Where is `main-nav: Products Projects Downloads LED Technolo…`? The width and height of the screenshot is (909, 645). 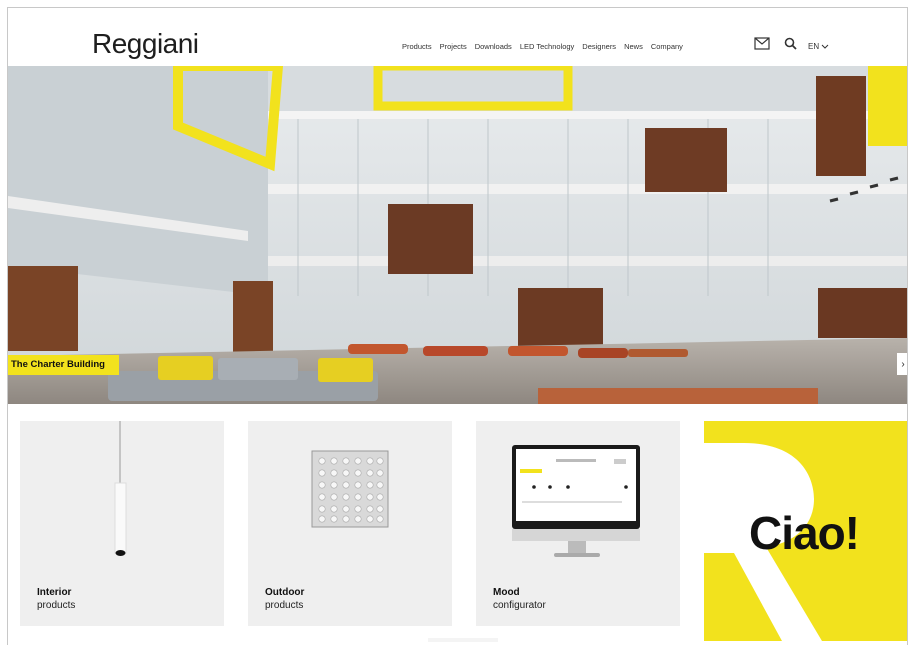 main-nav: Products Projects Downloads LED Technolo… is located at coordinates (546, 46).